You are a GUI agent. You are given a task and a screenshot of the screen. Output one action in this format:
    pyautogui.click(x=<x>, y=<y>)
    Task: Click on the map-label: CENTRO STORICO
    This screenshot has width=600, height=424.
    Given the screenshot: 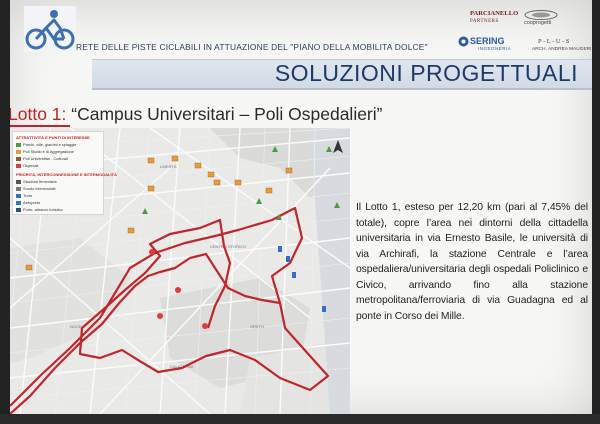 What is the action you would take?
    pyautogui.click(x=228, y=246)
    